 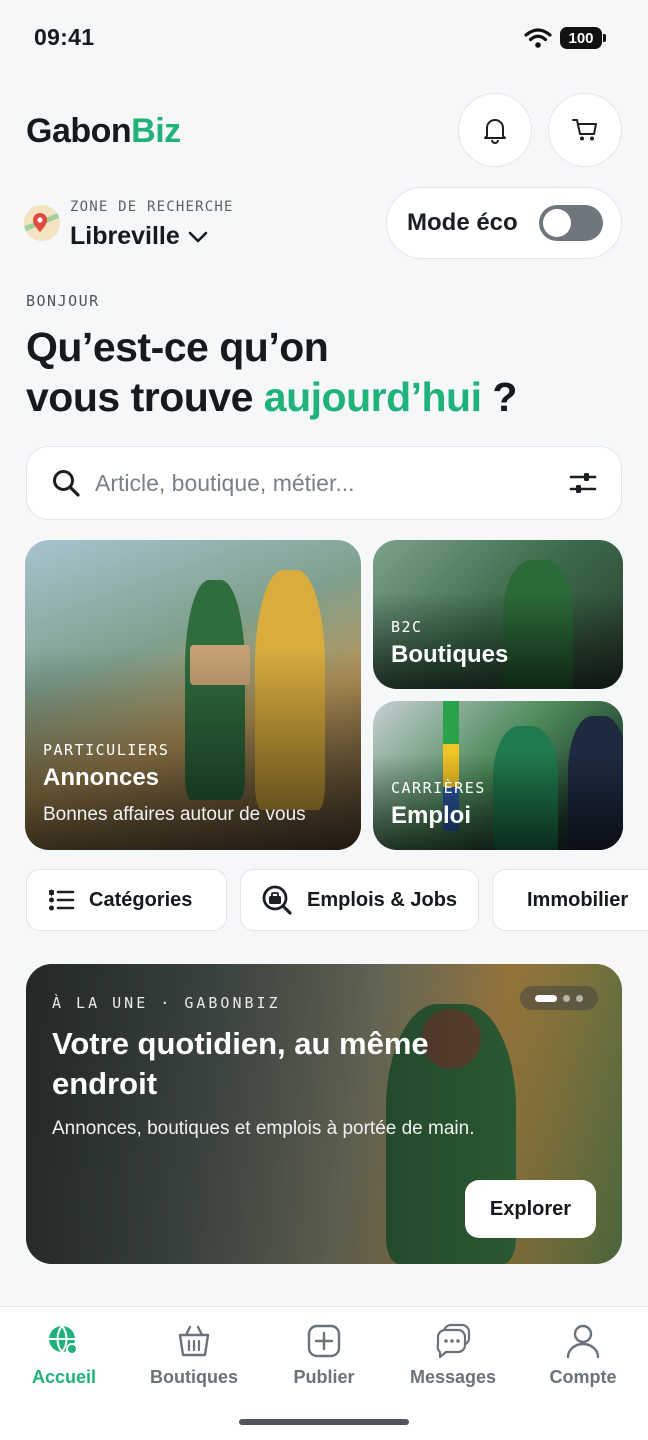 I want to click on nav-label: Messages, so click(x=453, y=1377).